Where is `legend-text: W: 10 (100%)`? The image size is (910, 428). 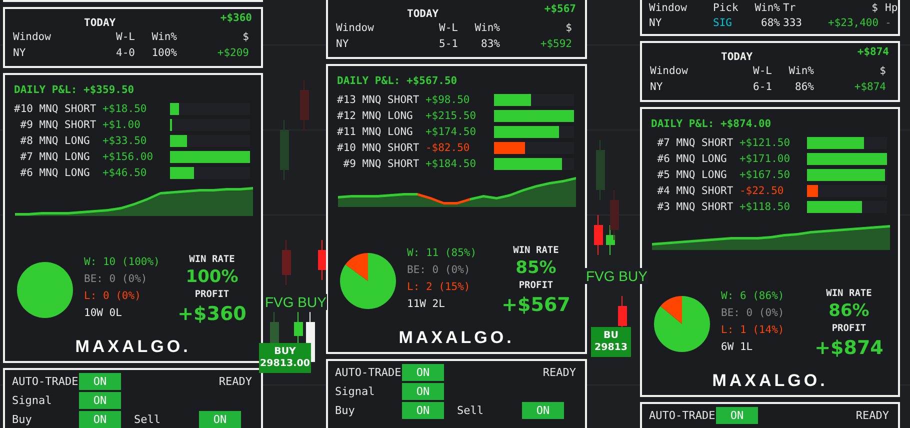 legend-text: W: 10 (100%) is located at coordinates (122, 262).